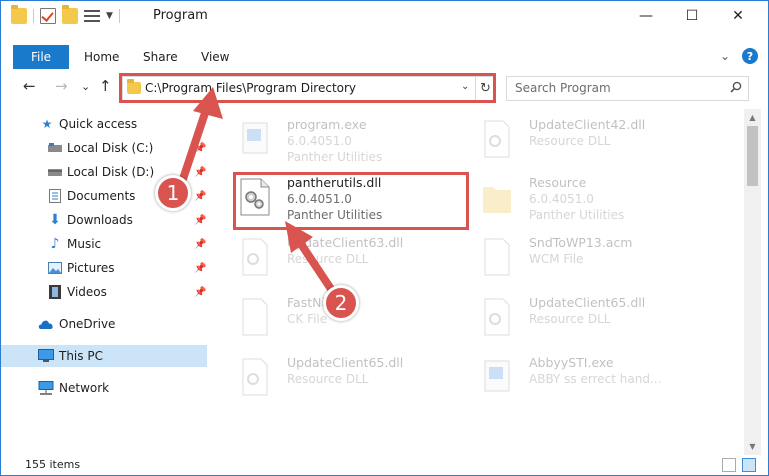 This screenshot has width=769, height=476. What do you see at coordinates (173, 193) in the screenshot?
I see `step1-badge: 1` at bounding box center [173, 193].